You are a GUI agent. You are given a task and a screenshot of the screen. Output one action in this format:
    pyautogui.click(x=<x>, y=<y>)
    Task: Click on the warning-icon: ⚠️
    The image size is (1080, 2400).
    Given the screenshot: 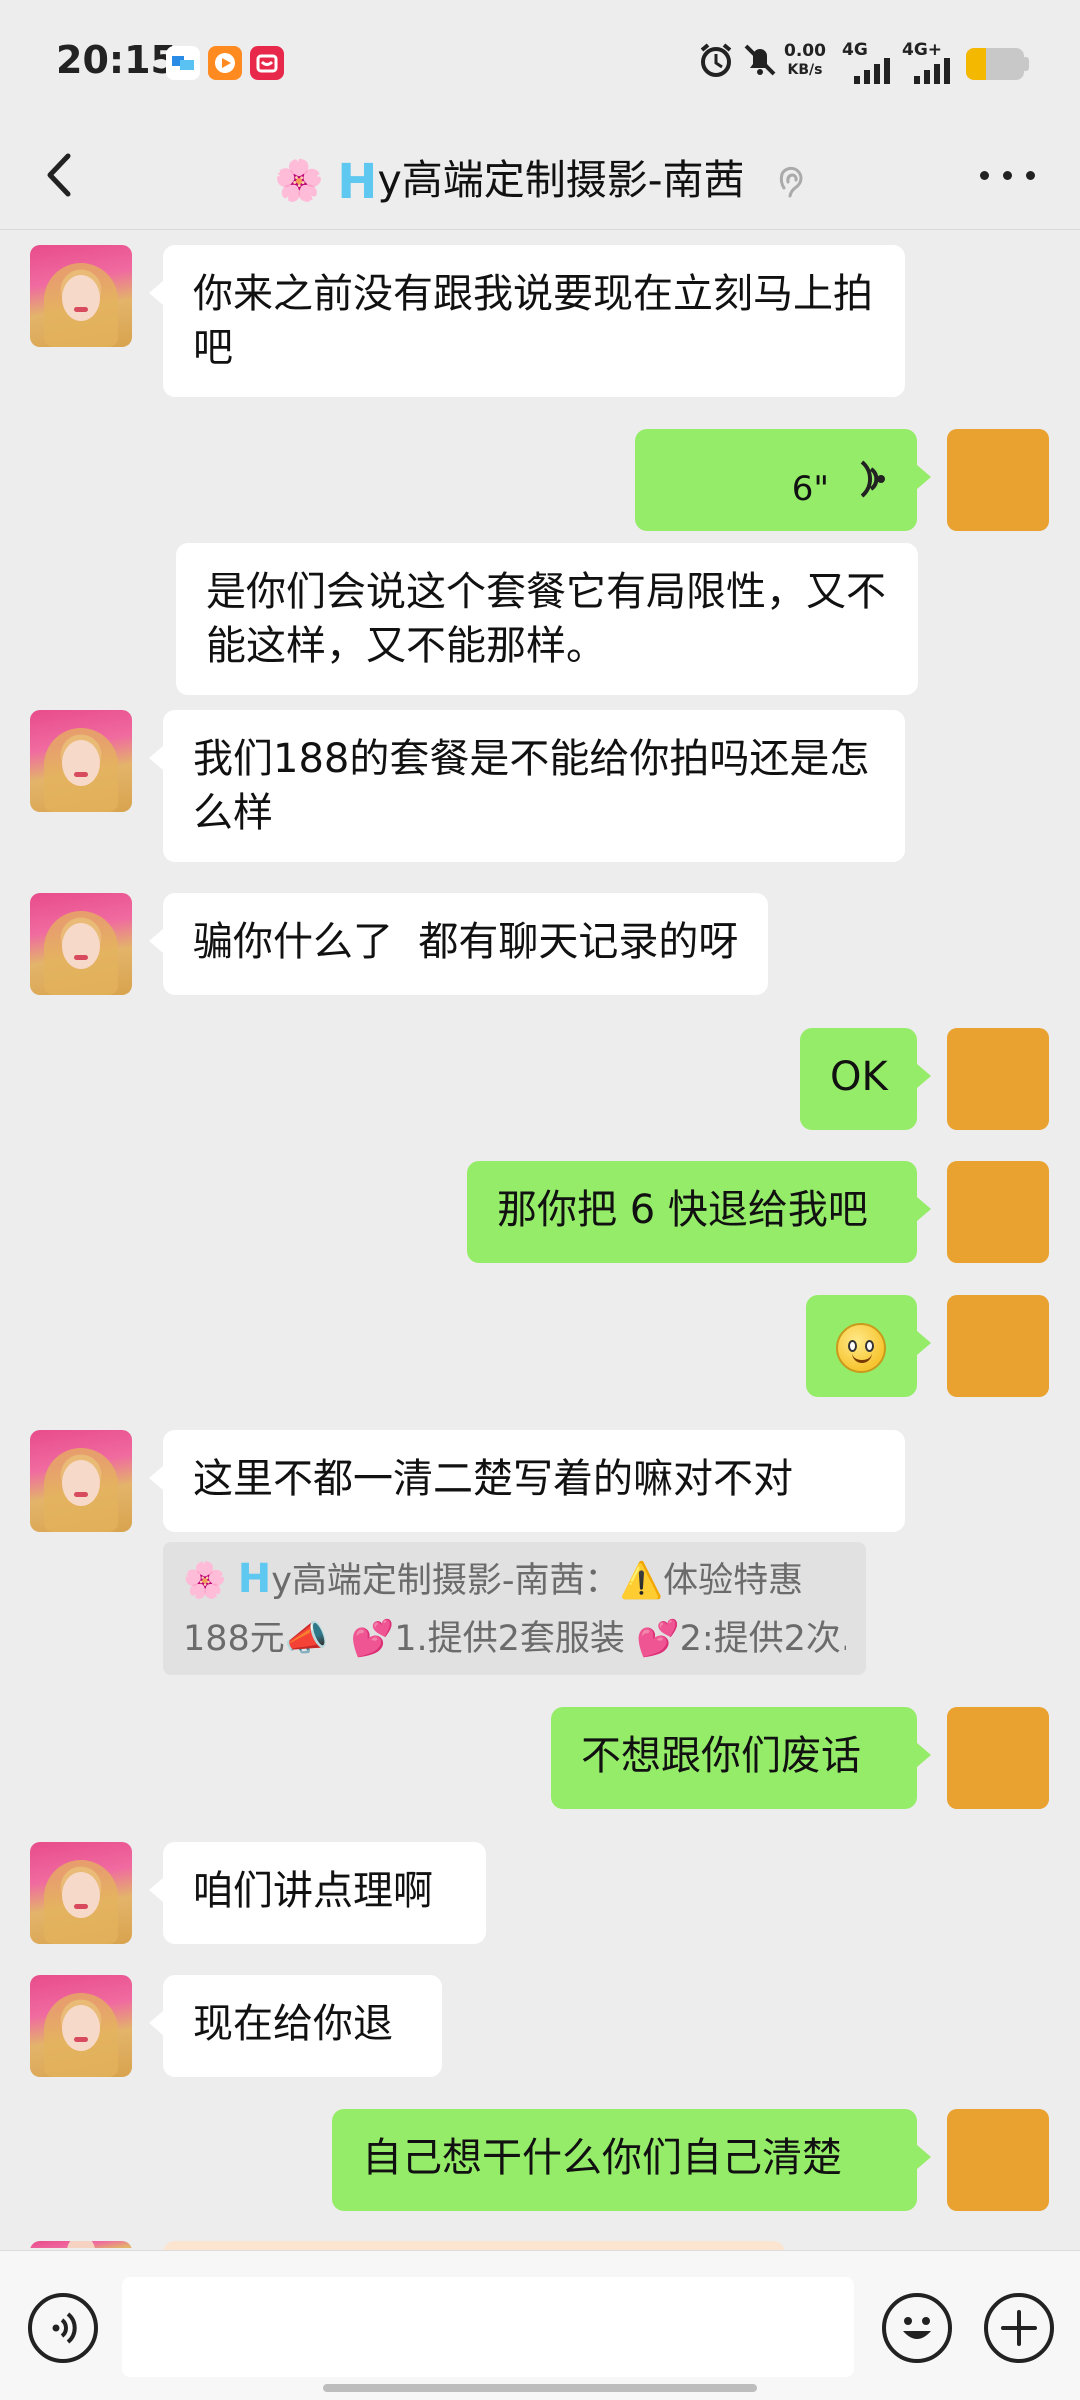 What is the action you would take?
    pyautogui.click(x=641, y=1581)
    